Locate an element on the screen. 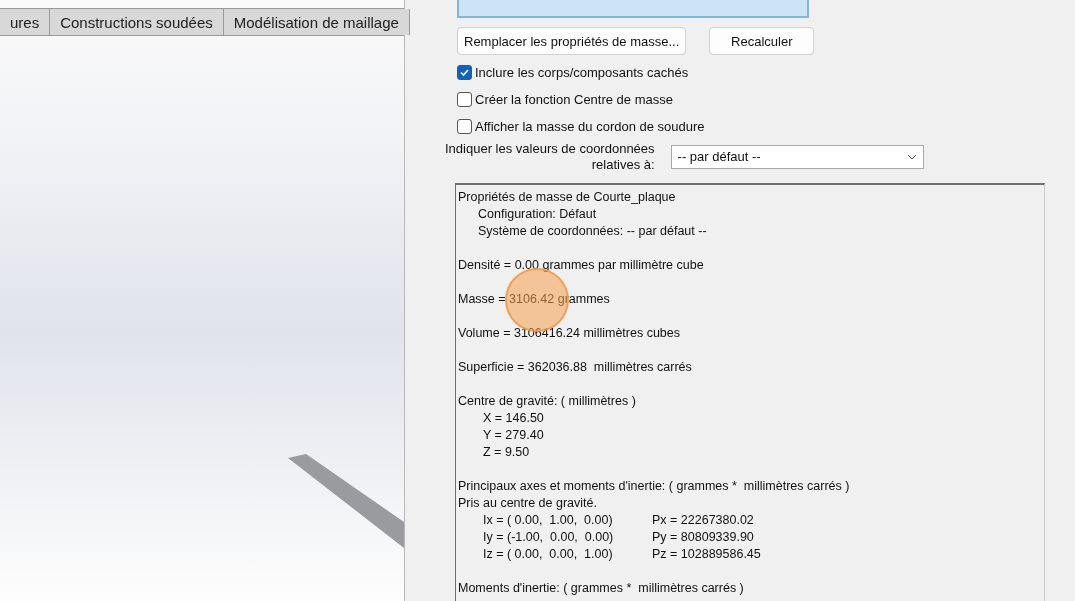 This screenshot has height=601, width=1075. report-line: Iz = ( 0.00, 0.00, 1.00) is located at coordinates (548, 554).